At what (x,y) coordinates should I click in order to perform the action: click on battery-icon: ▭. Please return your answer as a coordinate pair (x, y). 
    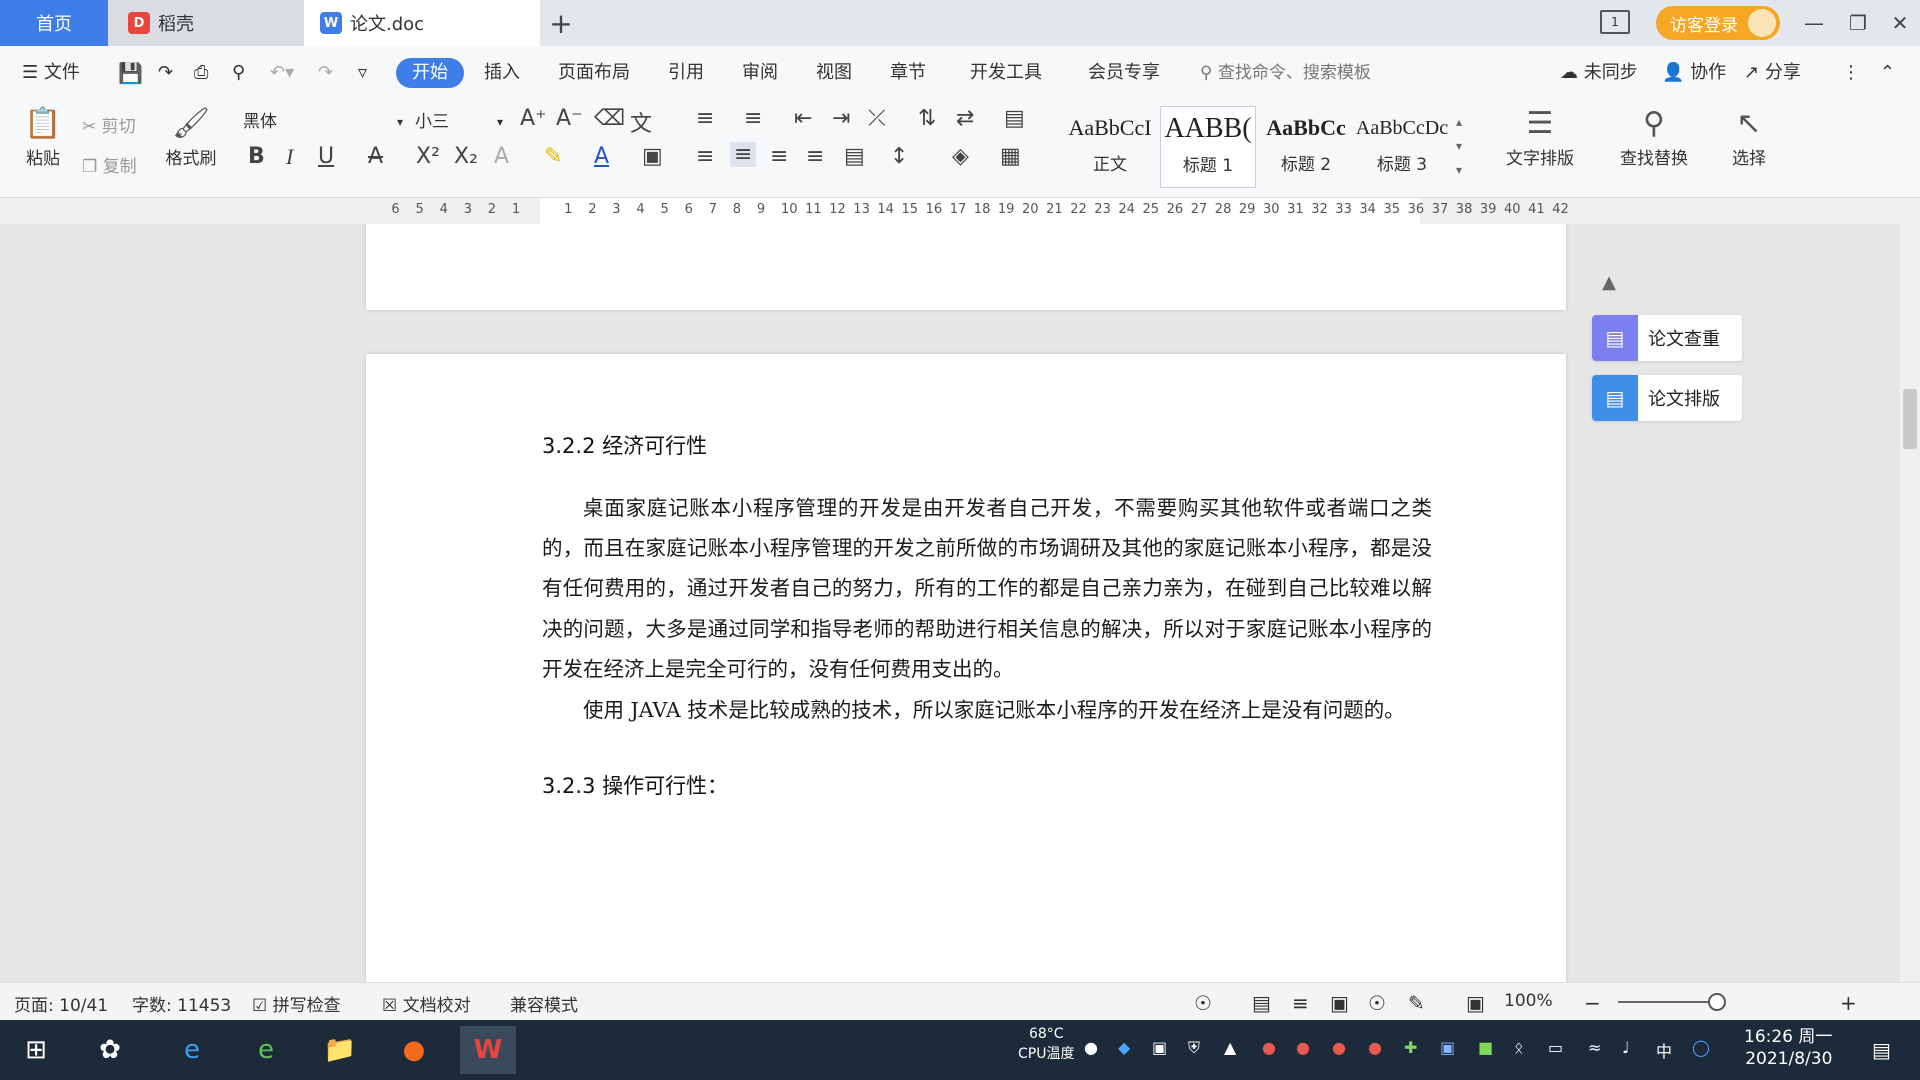
    Looking at the image, I should click on (1555, 1047).